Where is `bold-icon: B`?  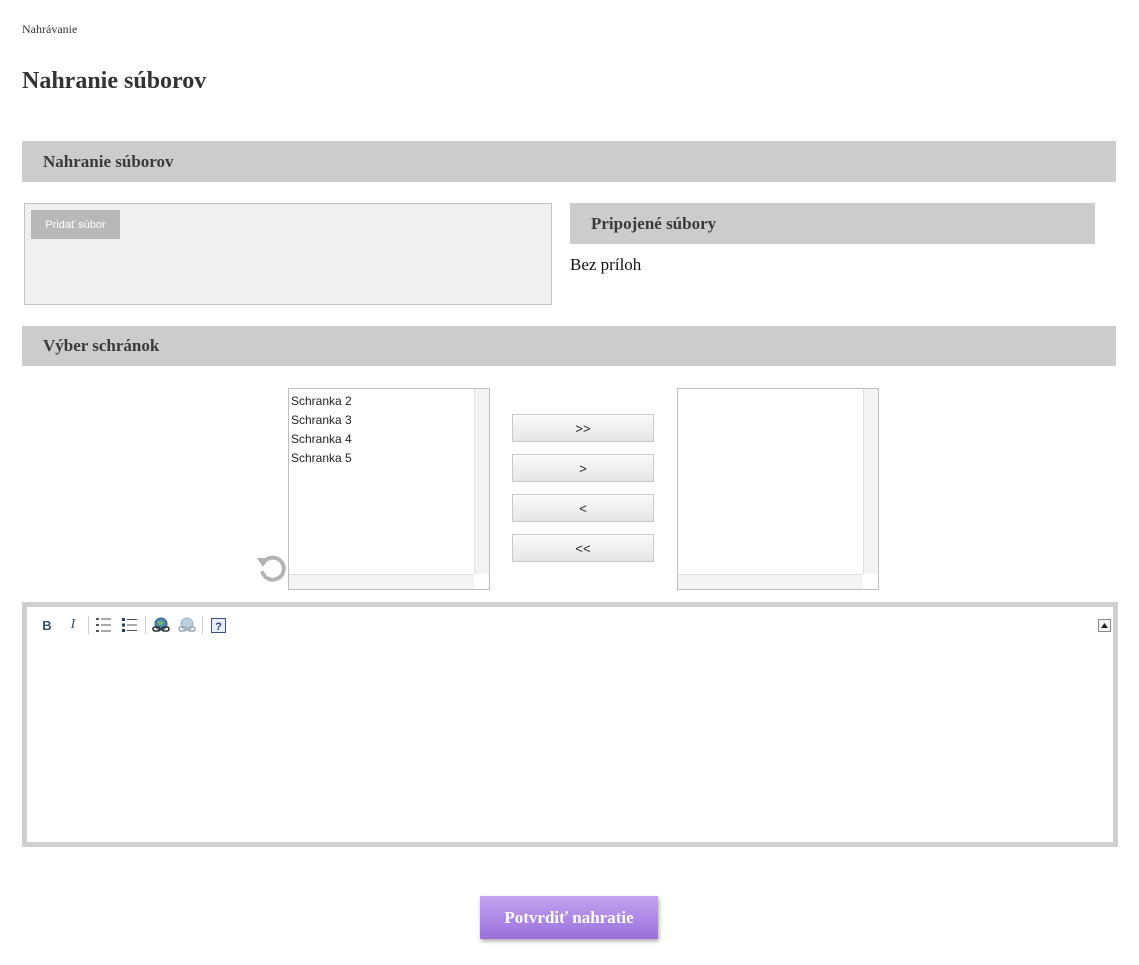 bold-icon: B is located at coordinates (47, 625).